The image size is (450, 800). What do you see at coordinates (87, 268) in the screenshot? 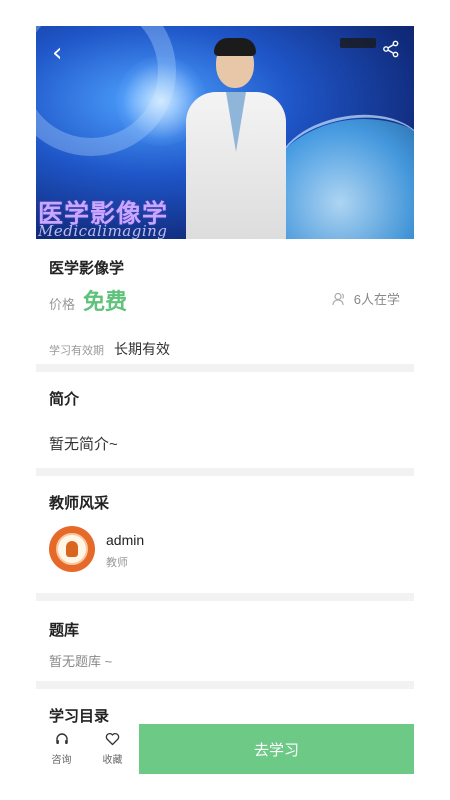
I see `course-title: 医学影像学` at bounding box center [87, 268].